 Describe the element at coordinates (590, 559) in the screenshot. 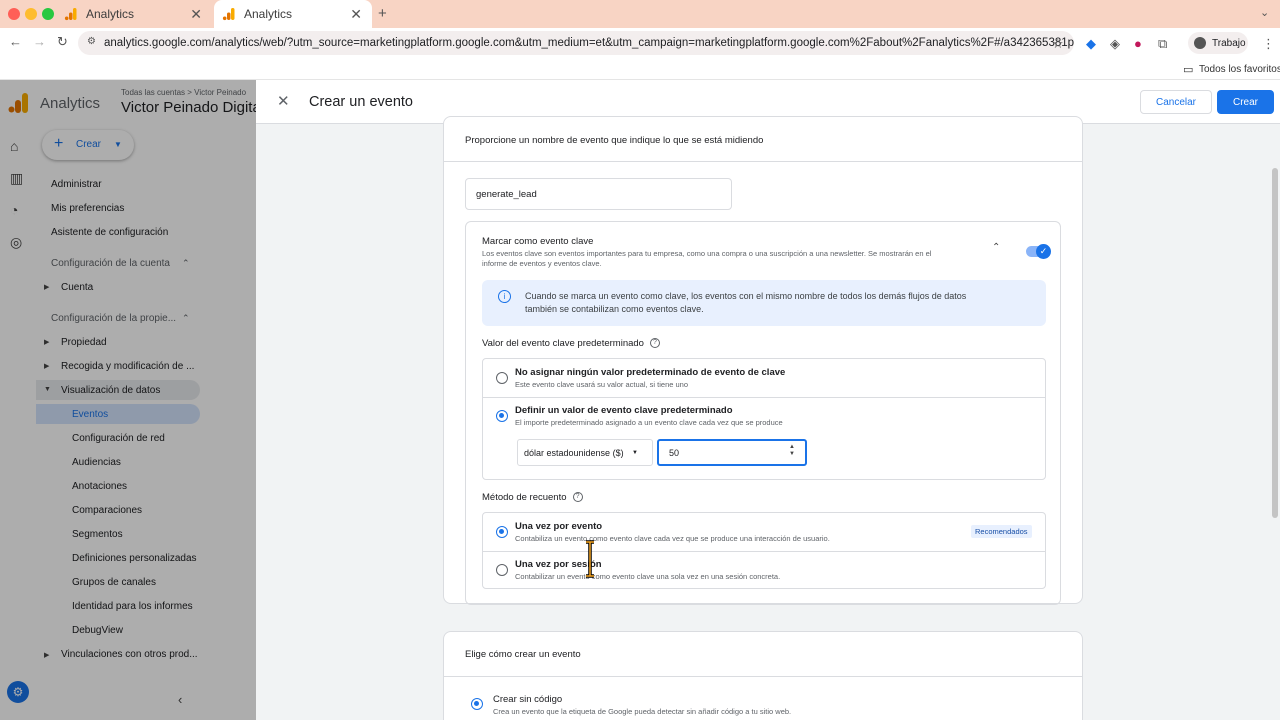

I see `text-cursor-icon` at that location.